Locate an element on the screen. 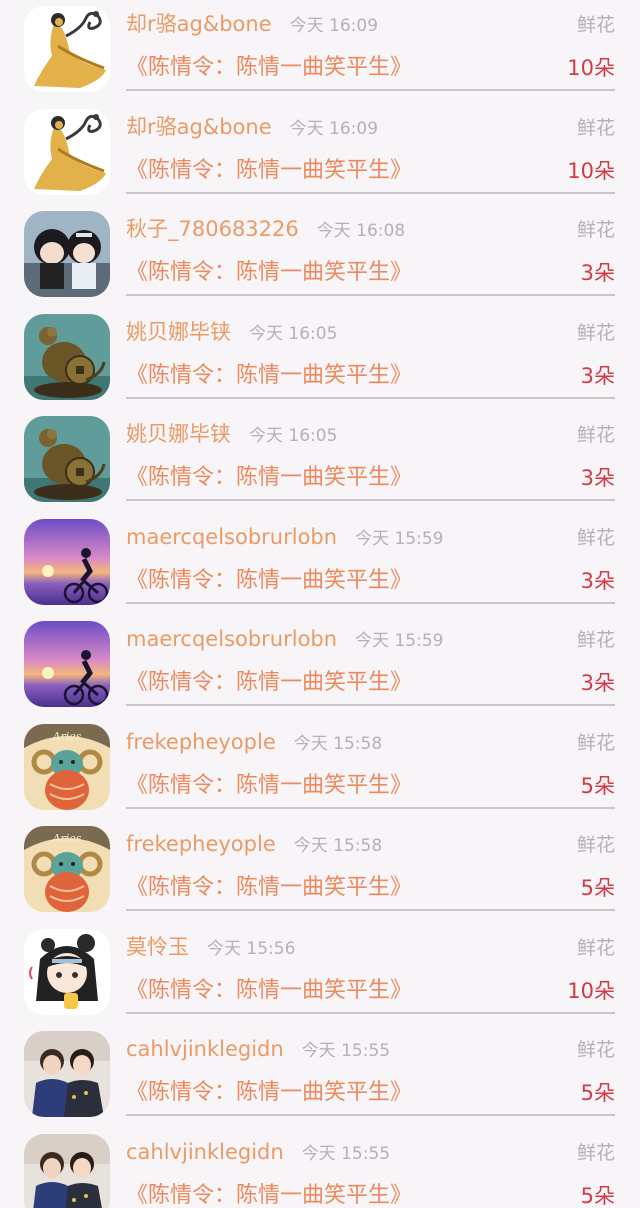 The image size is (640, 1208). record-content: 姚贝娜毕铗 今天 16:05 鲜花 《陈情令：陈情一曲笑平生》 3朵 is located at coordinates (370, 455).